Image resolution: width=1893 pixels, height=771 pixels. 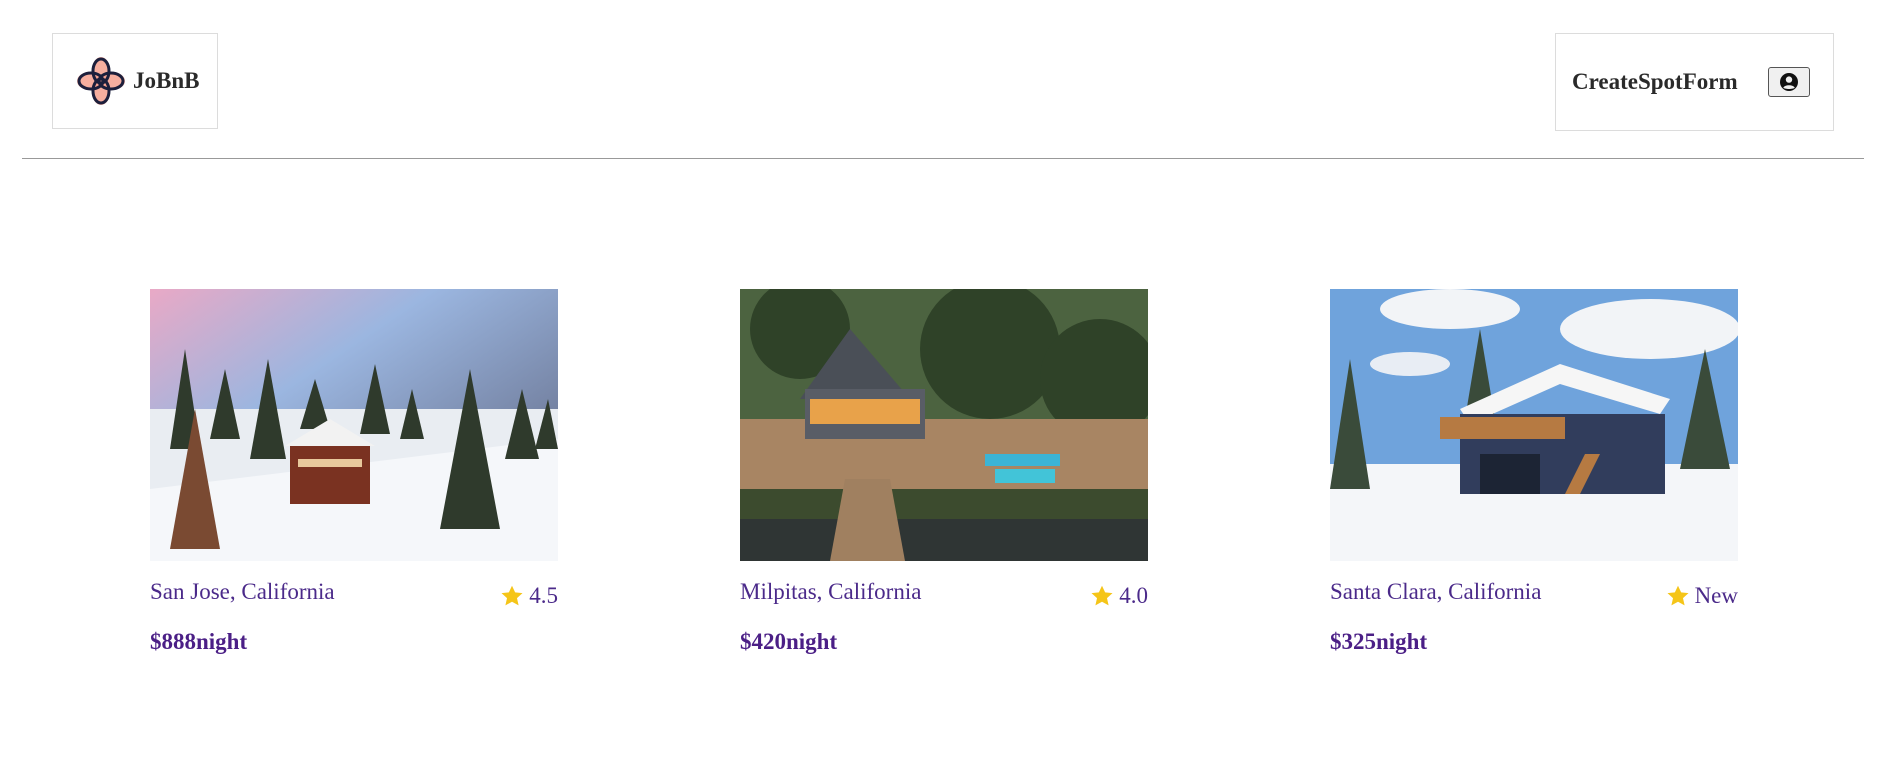 I want to click on spot-rating: New, so click(x=1701, y=596).